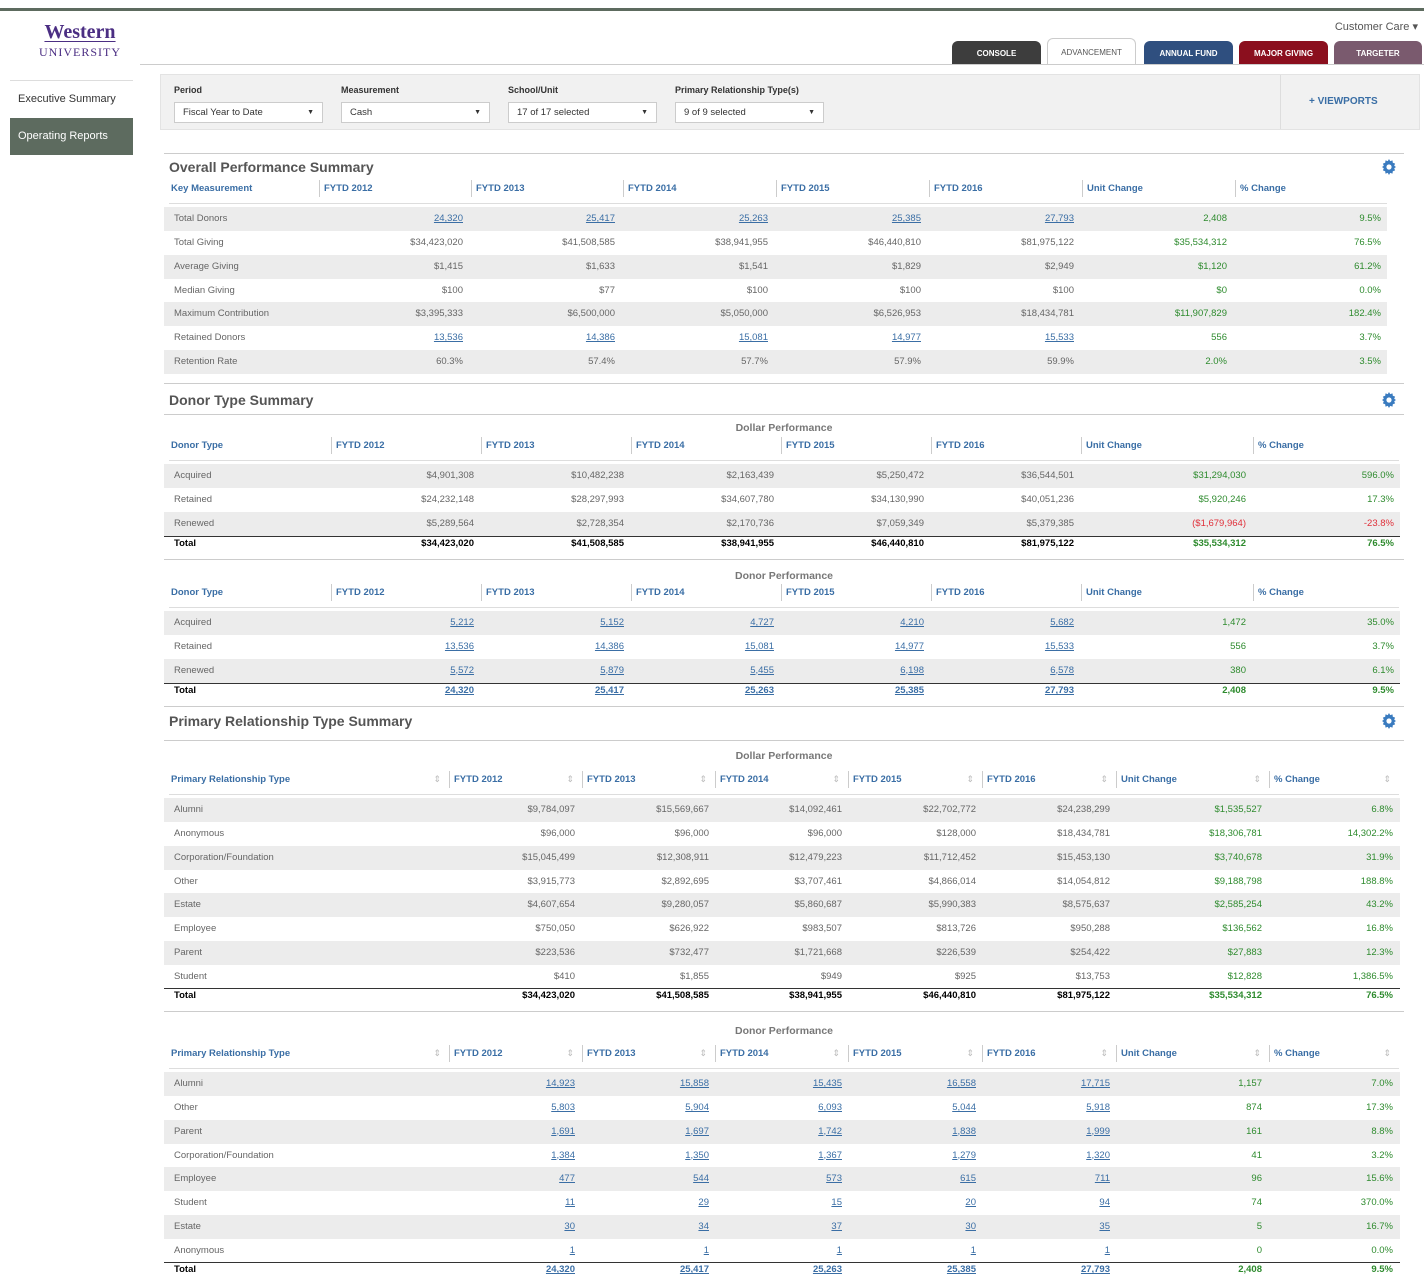 The height and width of the screenshot is (1278, 1424). Describe the element at coordinates (1107, 1250) in the screenshot. I see `cell-value: 1` at that location.